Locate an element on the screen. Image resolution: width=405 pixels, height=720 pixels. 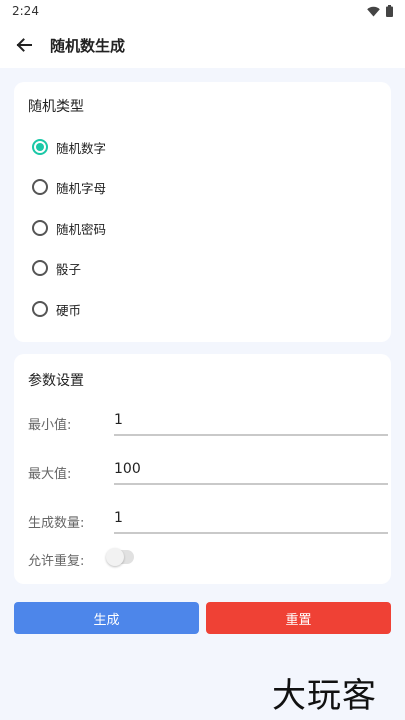
radio-selected-icon is located at coordinates (40, 147).